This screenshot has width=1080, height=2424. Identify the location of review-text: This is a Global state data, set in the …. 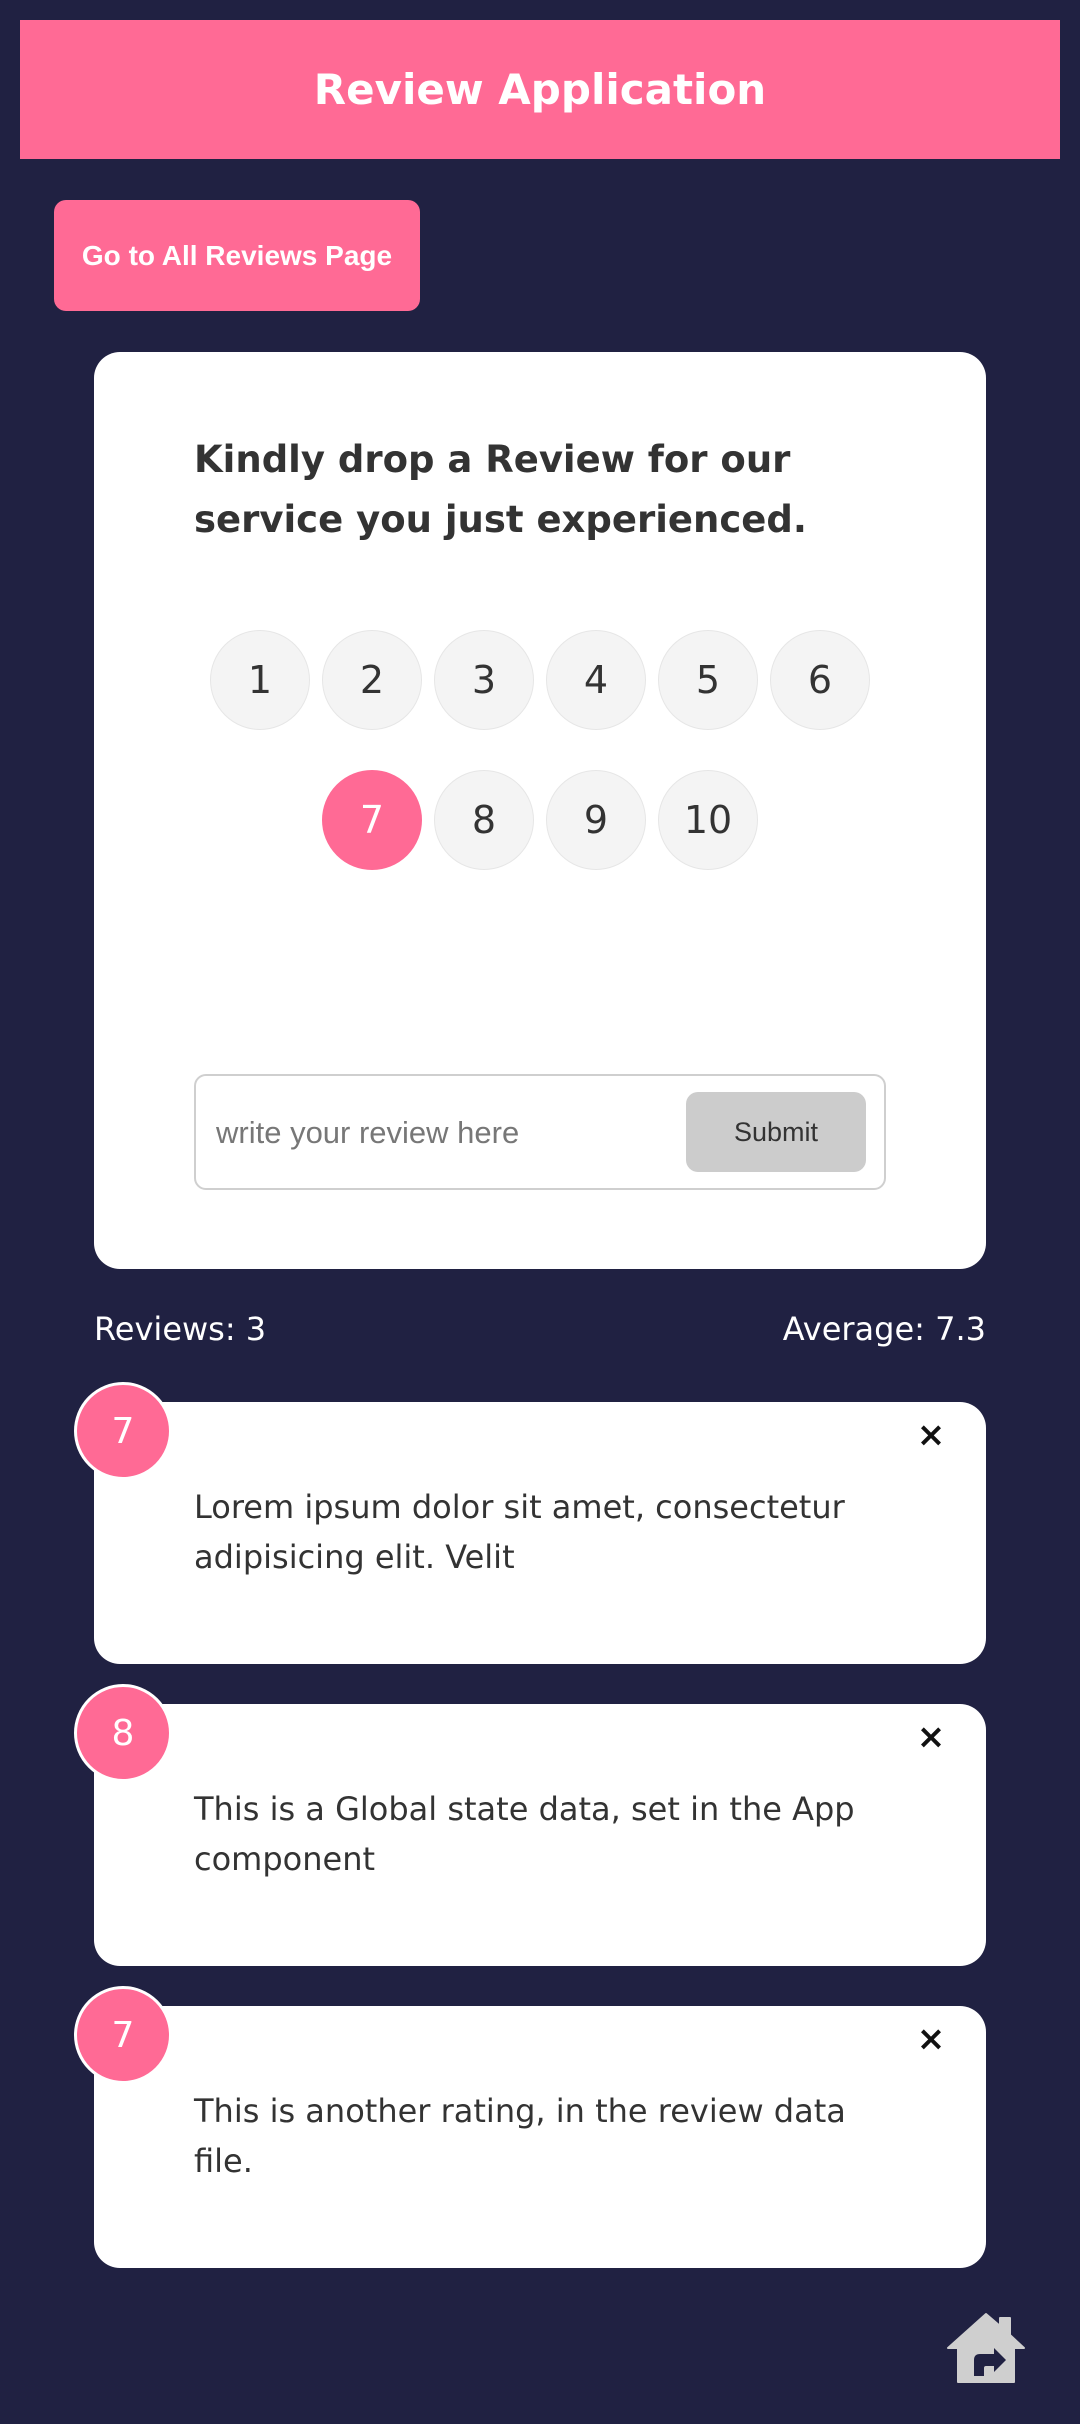
(524, 1834).